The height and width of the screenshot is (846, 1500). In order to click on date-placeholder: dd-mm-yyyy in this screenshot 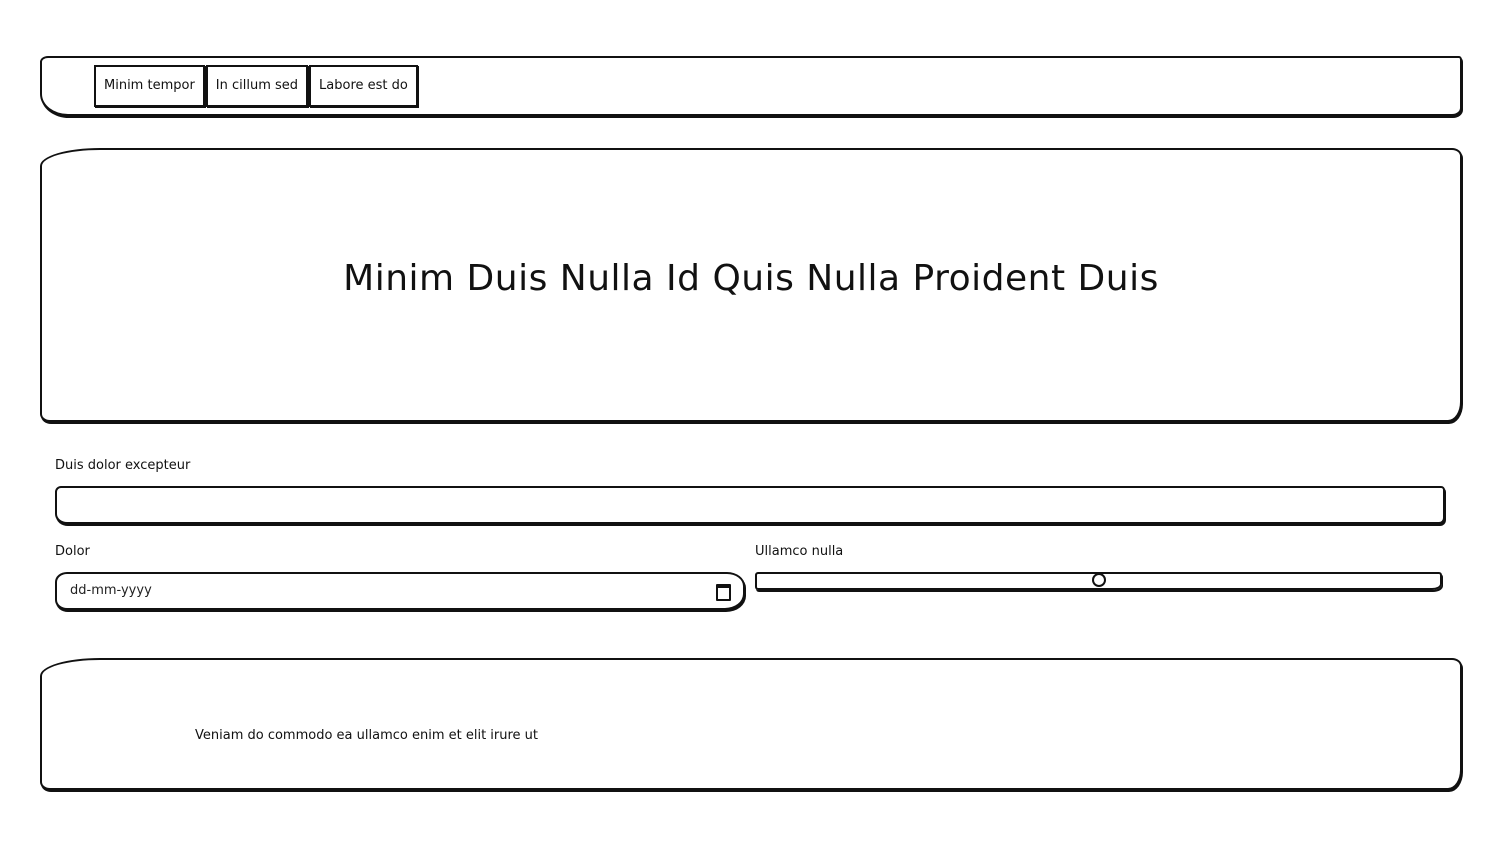, I will do `click(111, 590)`.